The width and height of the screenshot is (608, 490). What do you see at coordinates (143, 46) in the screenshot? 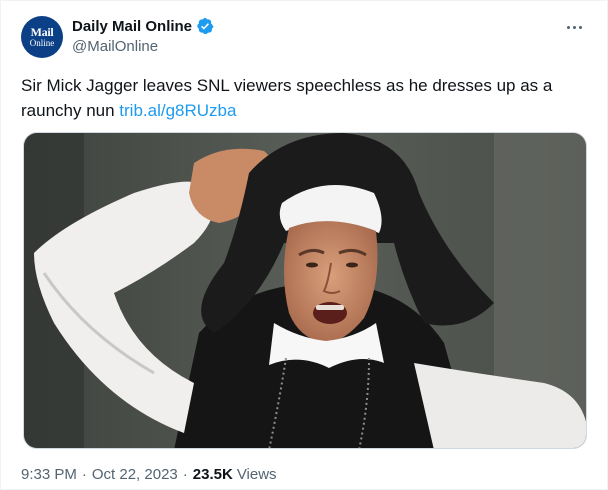
I see `handle: @MailOnline` at bounding box center [143, 46].